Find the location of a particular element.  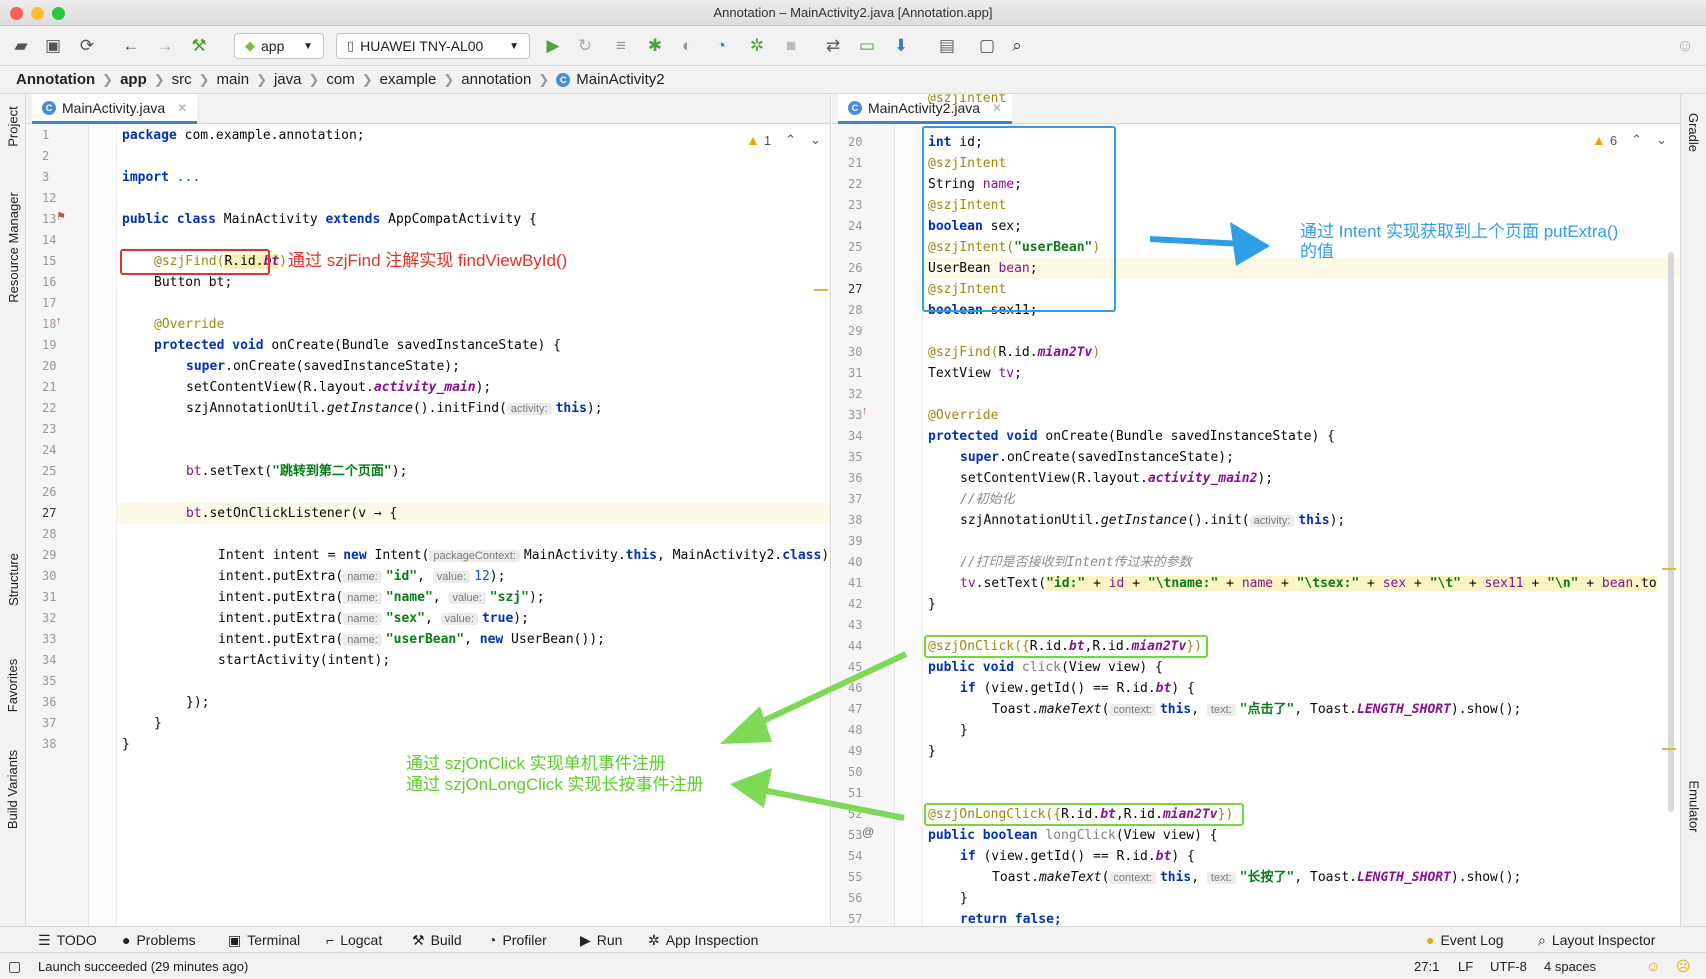

tool-tab-run: ▶ Run is located at coordinates (601, 940).